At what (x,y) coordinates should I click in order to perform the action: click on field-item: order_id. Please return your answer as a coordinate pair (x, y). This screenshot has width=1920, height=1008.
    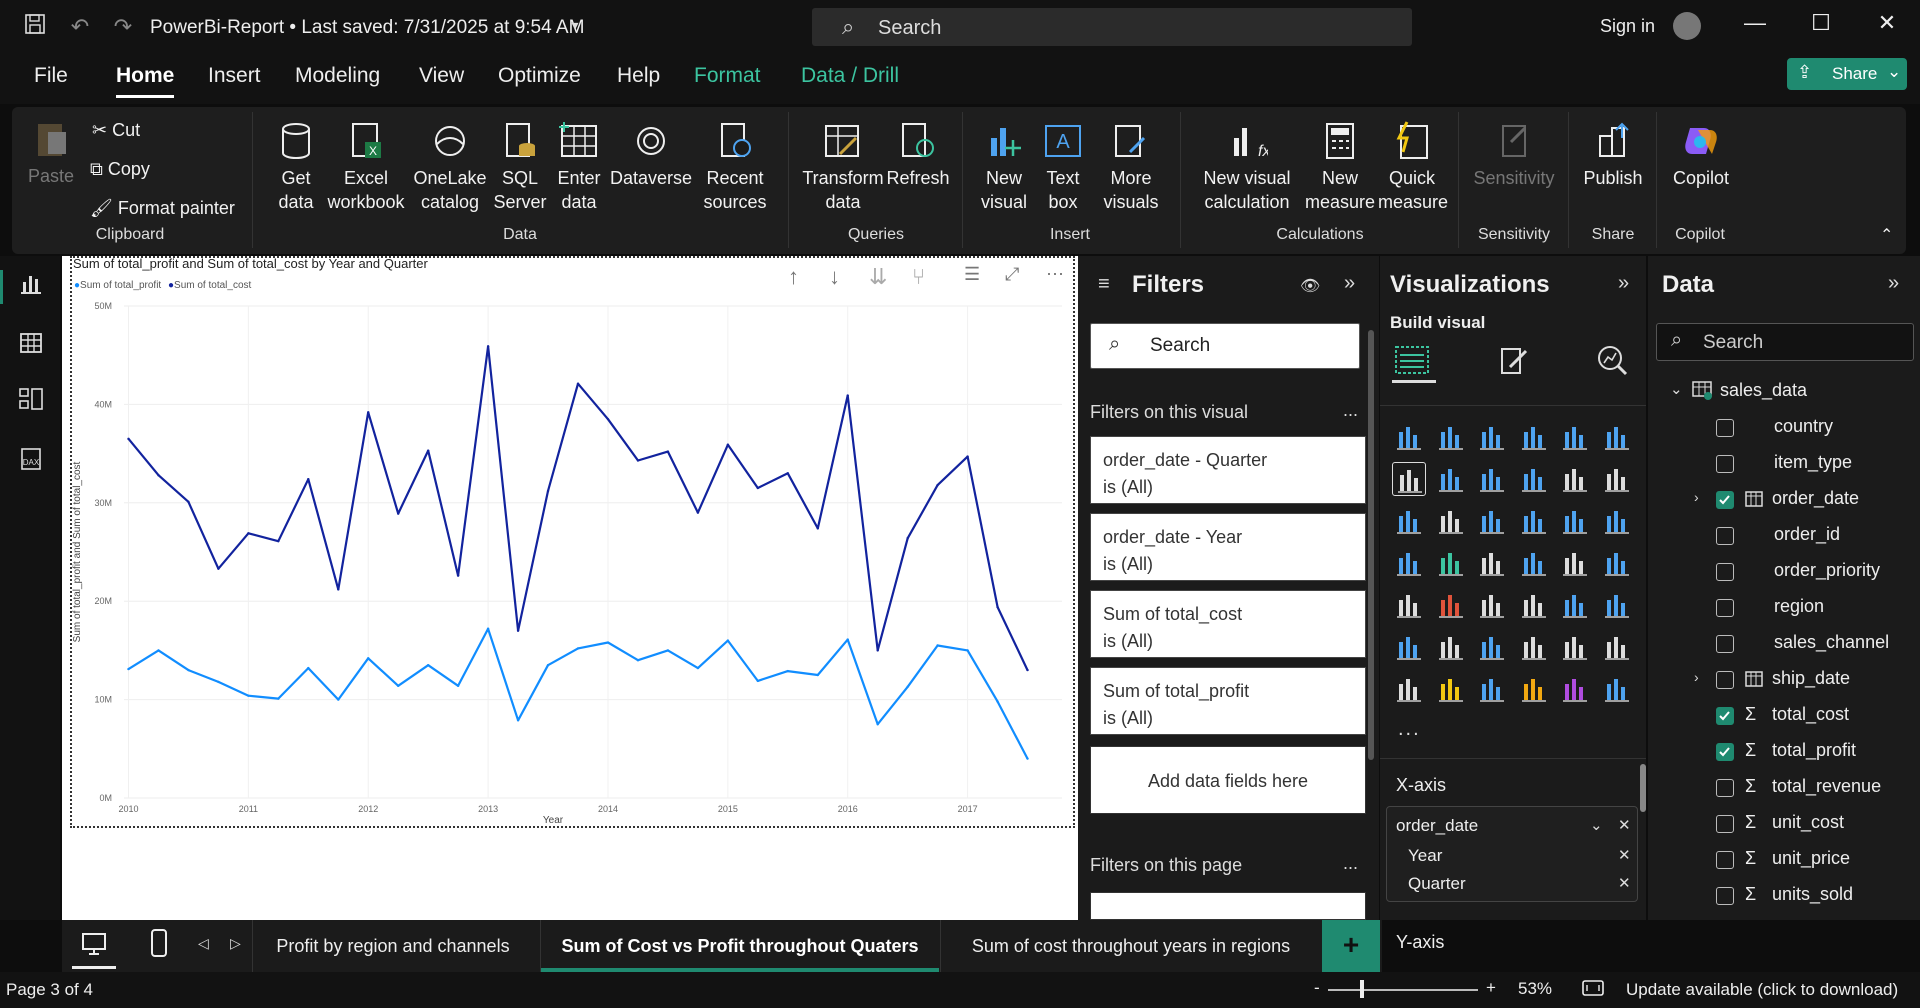
    Looking at the image, I should click on (1807, 534).